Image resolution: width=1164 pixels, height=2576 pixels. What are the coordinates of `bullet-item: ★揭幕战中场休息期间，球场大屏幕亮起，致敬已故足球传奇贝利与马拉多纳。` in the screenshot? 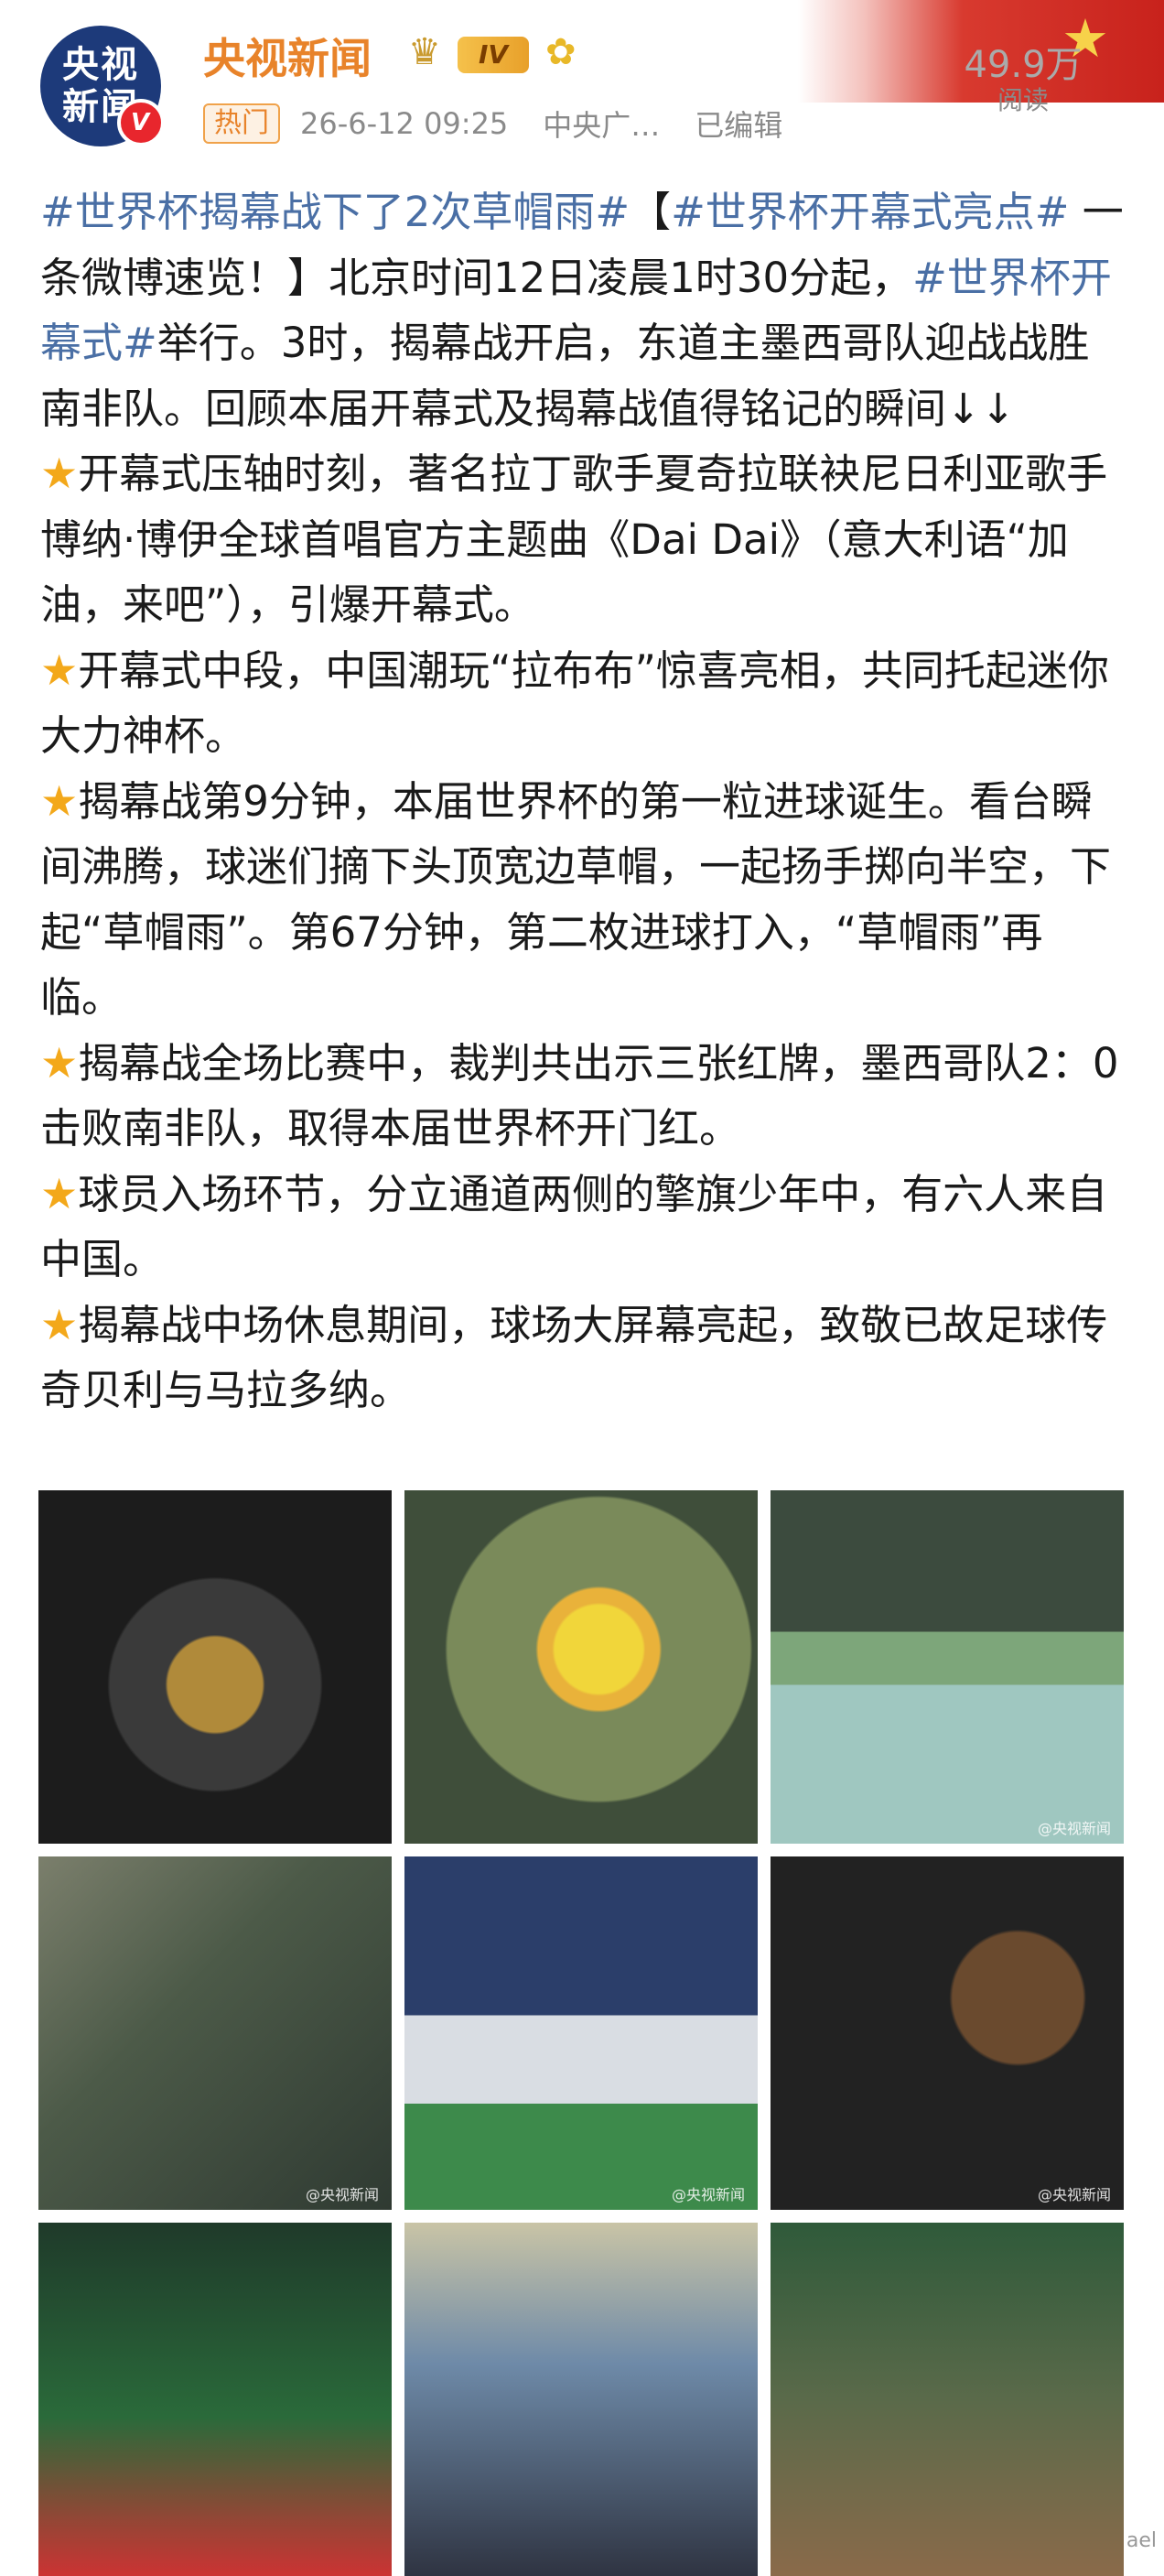 It's located at (582, 1358).